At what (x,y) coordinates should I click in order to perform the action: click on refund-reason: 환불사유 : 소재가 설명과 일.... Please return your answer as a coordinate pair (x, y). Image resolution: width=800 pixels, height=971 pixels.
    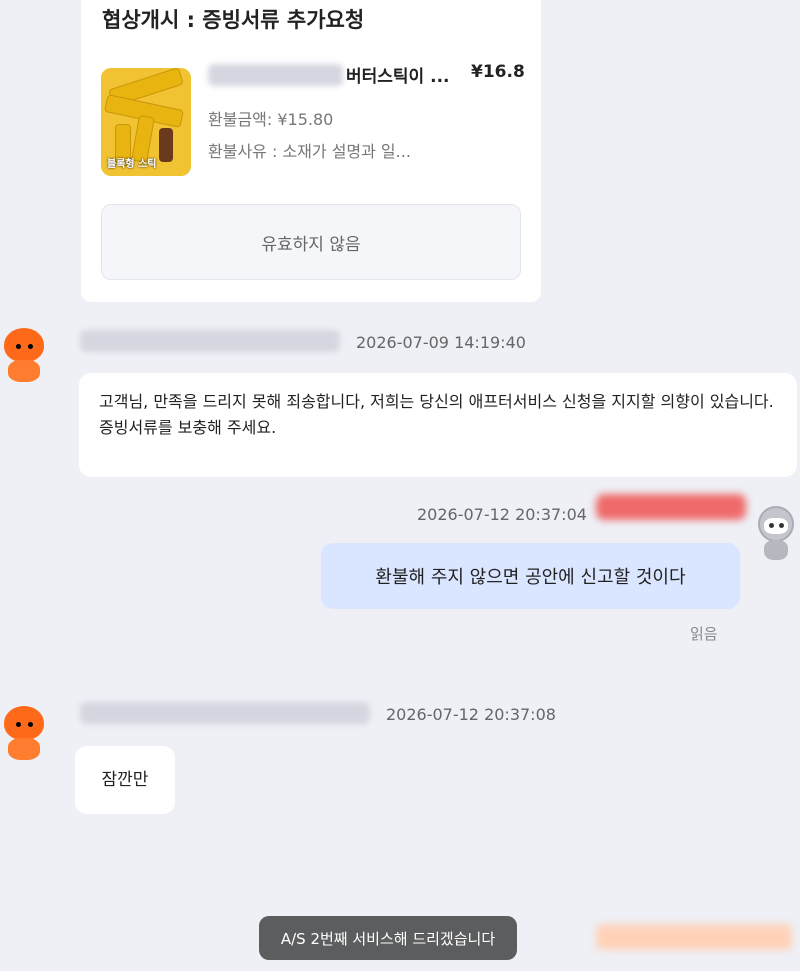
    Looking at the image, I should click on (309, 151).